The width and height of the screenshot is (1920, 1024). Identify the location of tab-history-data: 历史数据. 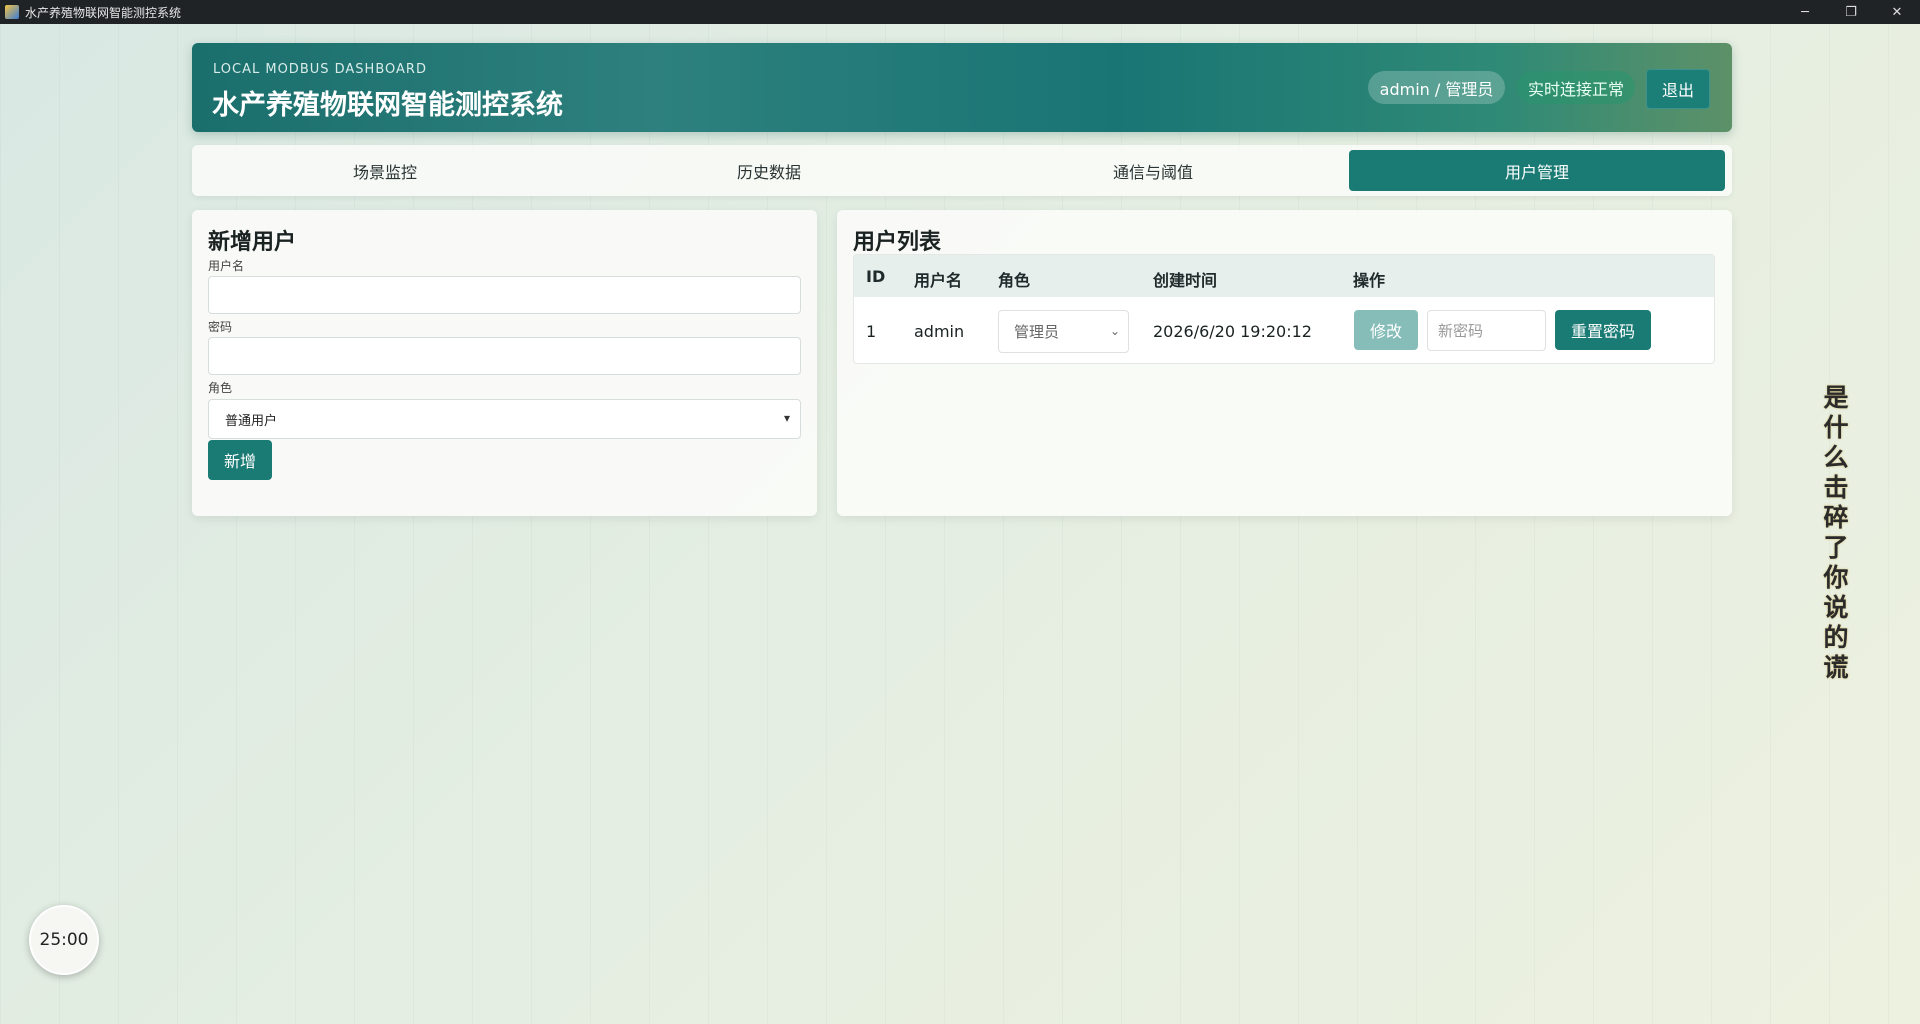
(769, 170).